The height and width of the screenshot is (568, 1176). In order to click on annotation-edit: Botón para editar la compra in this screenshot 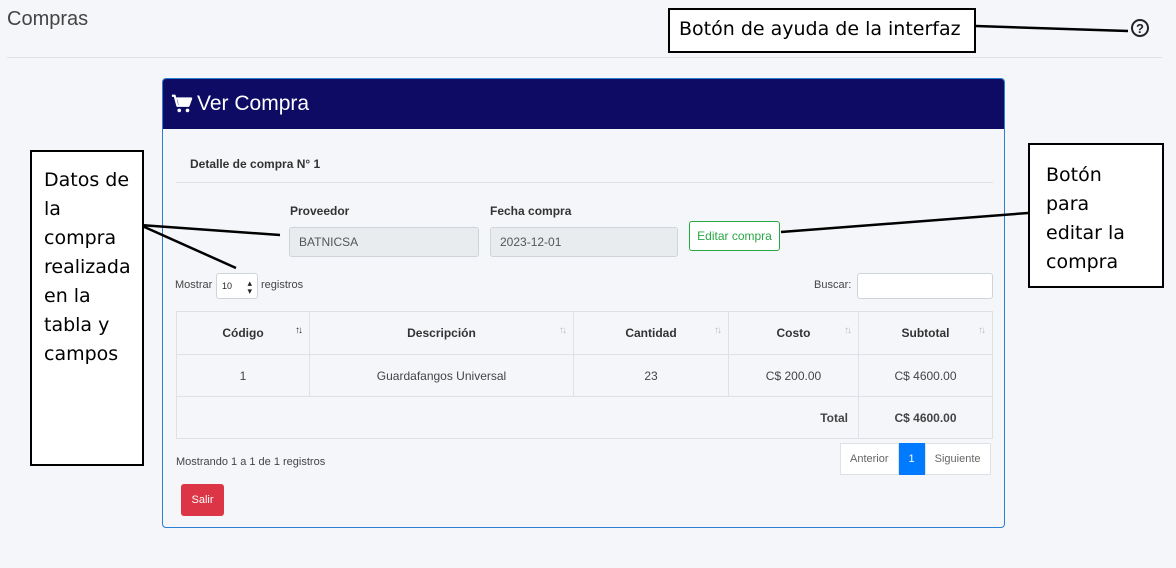, I will do `click(1096, 215)`.